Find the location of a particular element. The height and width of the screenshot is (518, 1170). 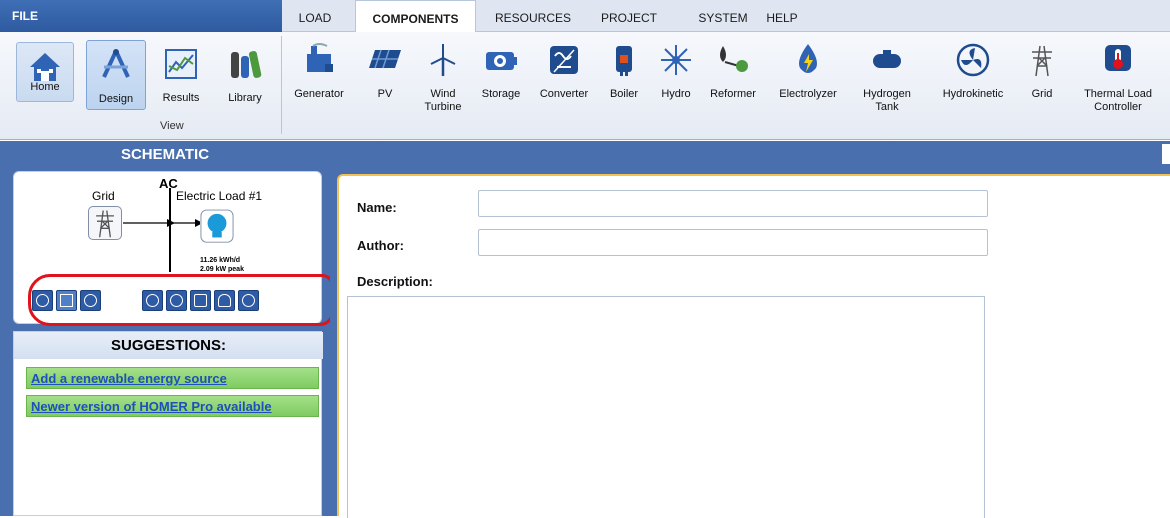

hydro-icon is located at coordinates (90, 300).